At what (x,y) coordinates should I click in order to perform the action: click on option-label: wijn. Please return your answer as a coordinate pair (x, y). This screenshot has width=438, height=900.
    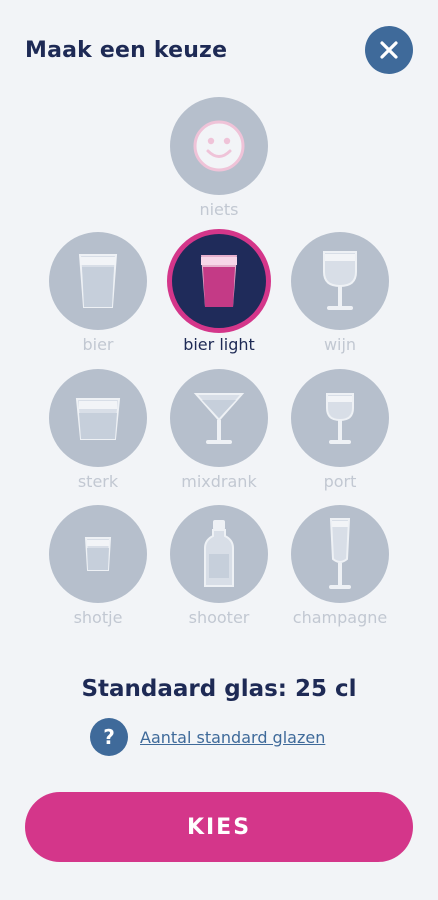
    Looking at the image, I should click on (340, 344).